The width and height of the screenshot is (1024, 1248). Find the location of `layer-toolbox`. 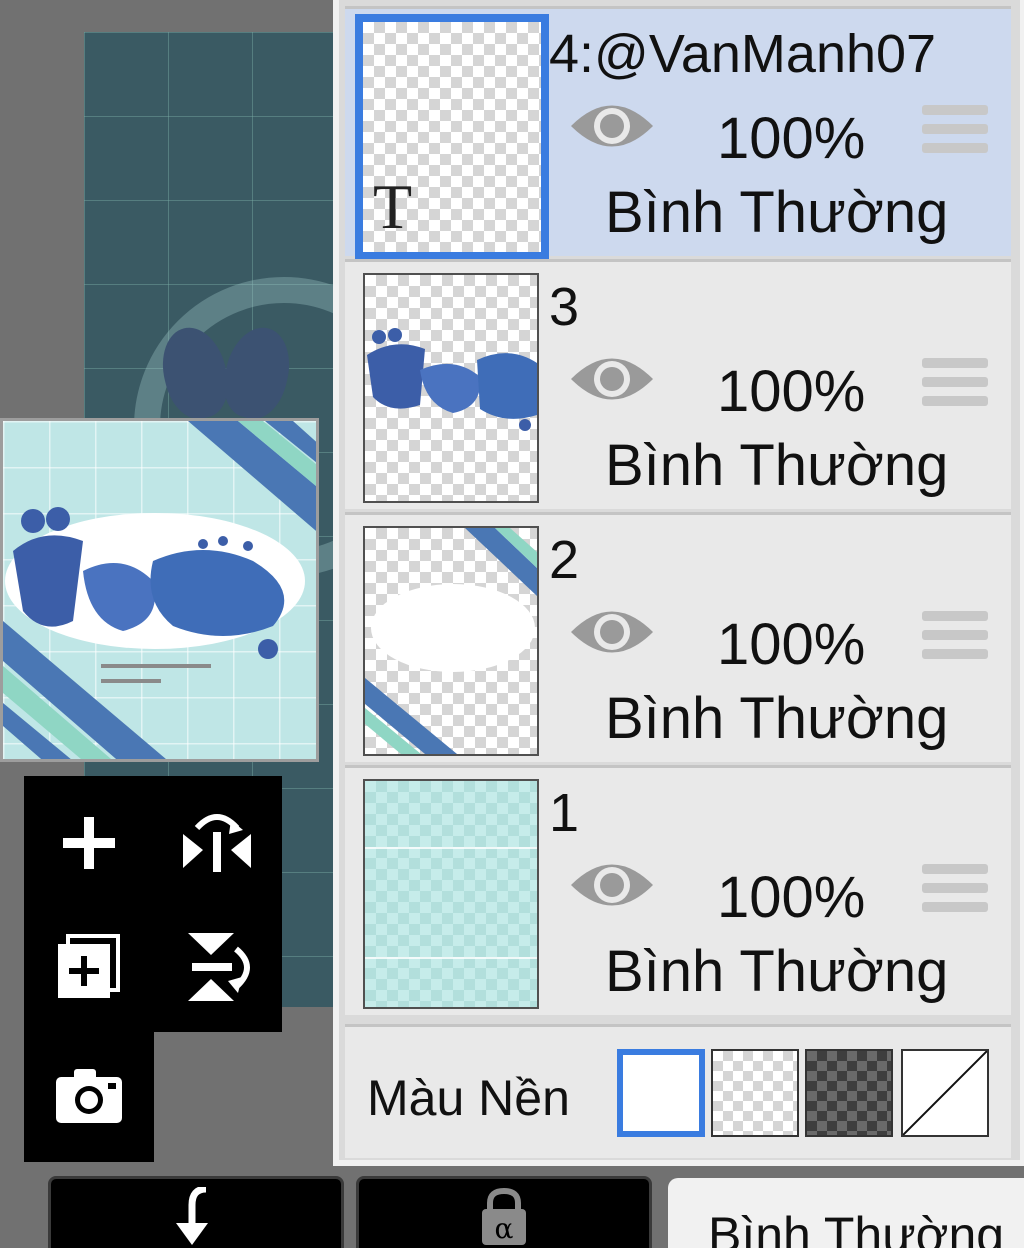

layer-toolbox is located at coordinates (153, 904).